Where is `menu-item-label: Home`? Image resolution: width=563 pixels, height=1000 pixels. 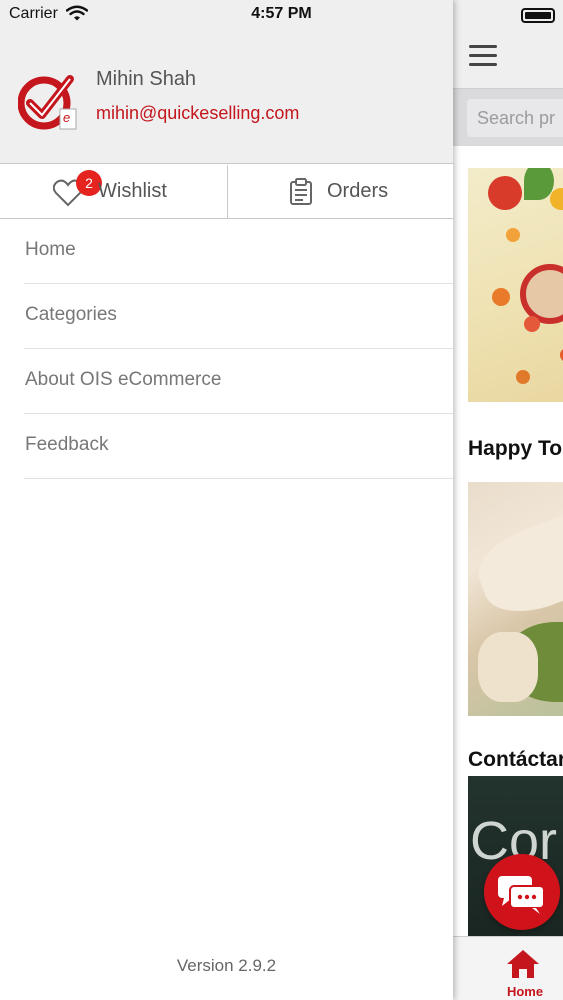
menu-item-label: Home is located at coordinates (50, 249).